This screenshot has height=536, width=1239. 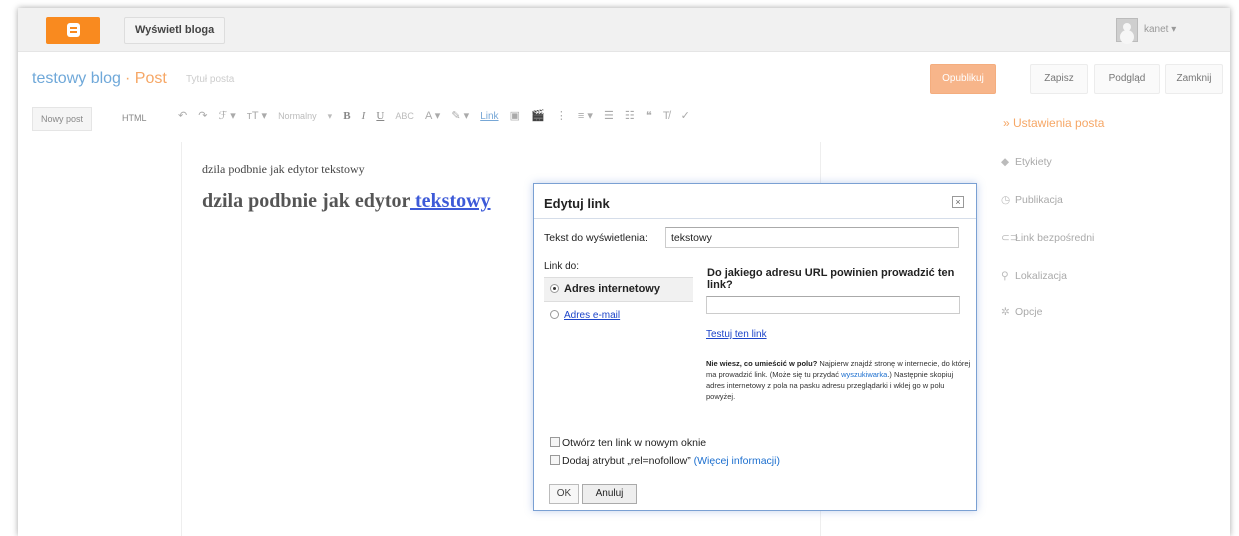 I want to click on italic-button: I, so click(x=364, y=116).